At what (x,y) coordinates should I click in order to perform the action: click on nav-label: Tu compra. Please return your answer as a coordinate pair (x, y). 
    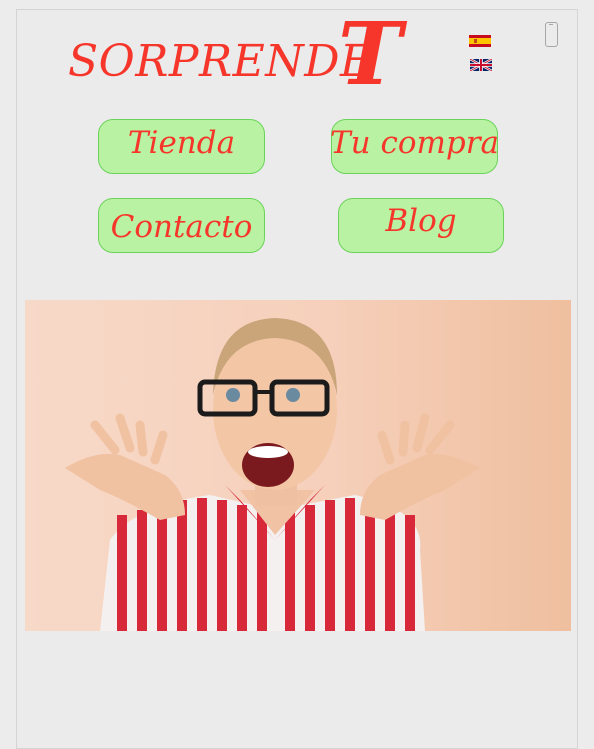
    Looking at the image, I should click on (414, 143).